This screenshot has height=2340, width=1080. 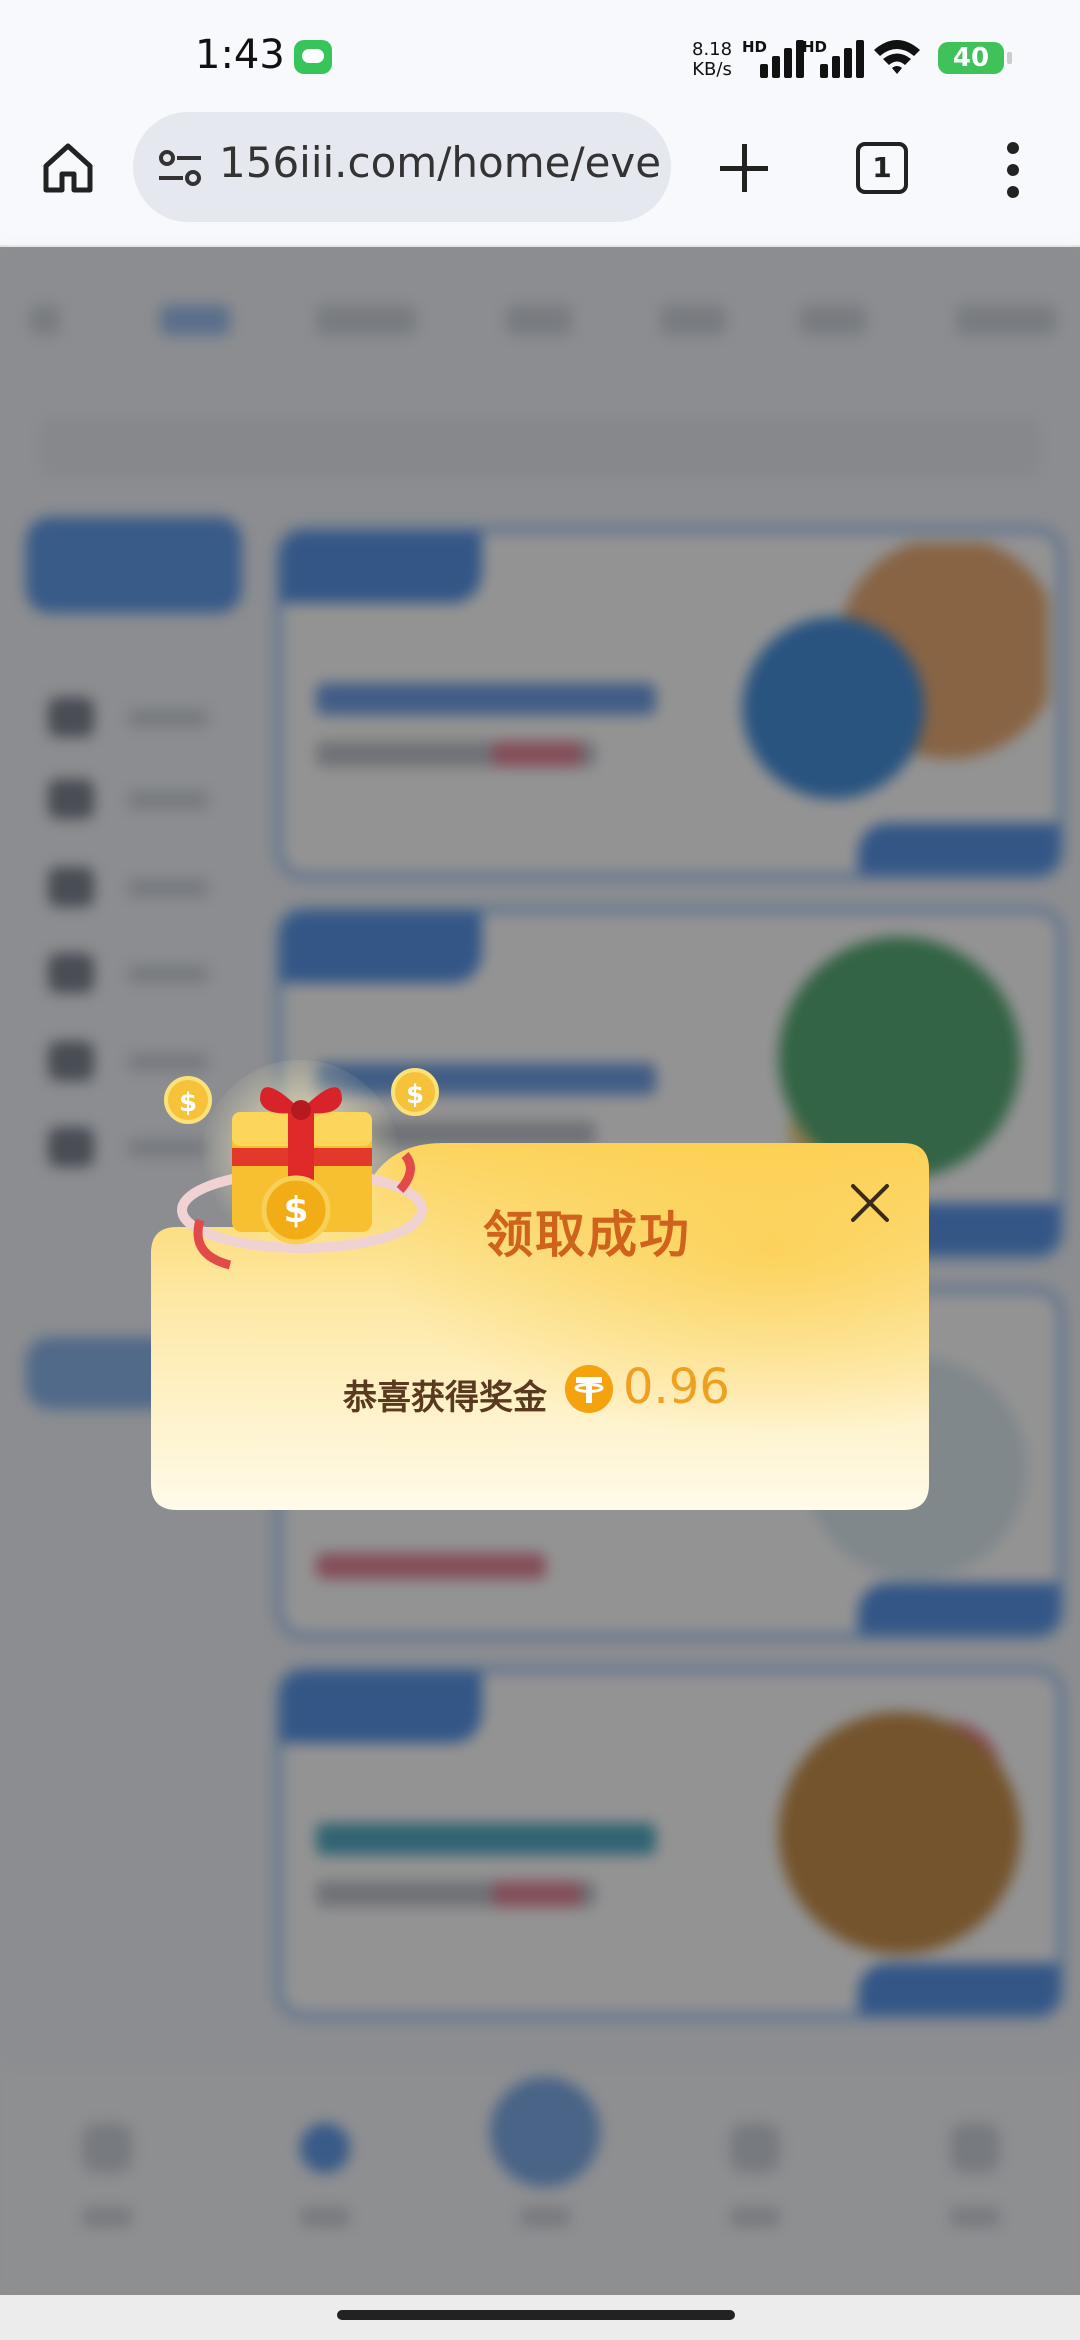 I want to click on dialog-title: 领取成功, so click(x=587, y=1235).